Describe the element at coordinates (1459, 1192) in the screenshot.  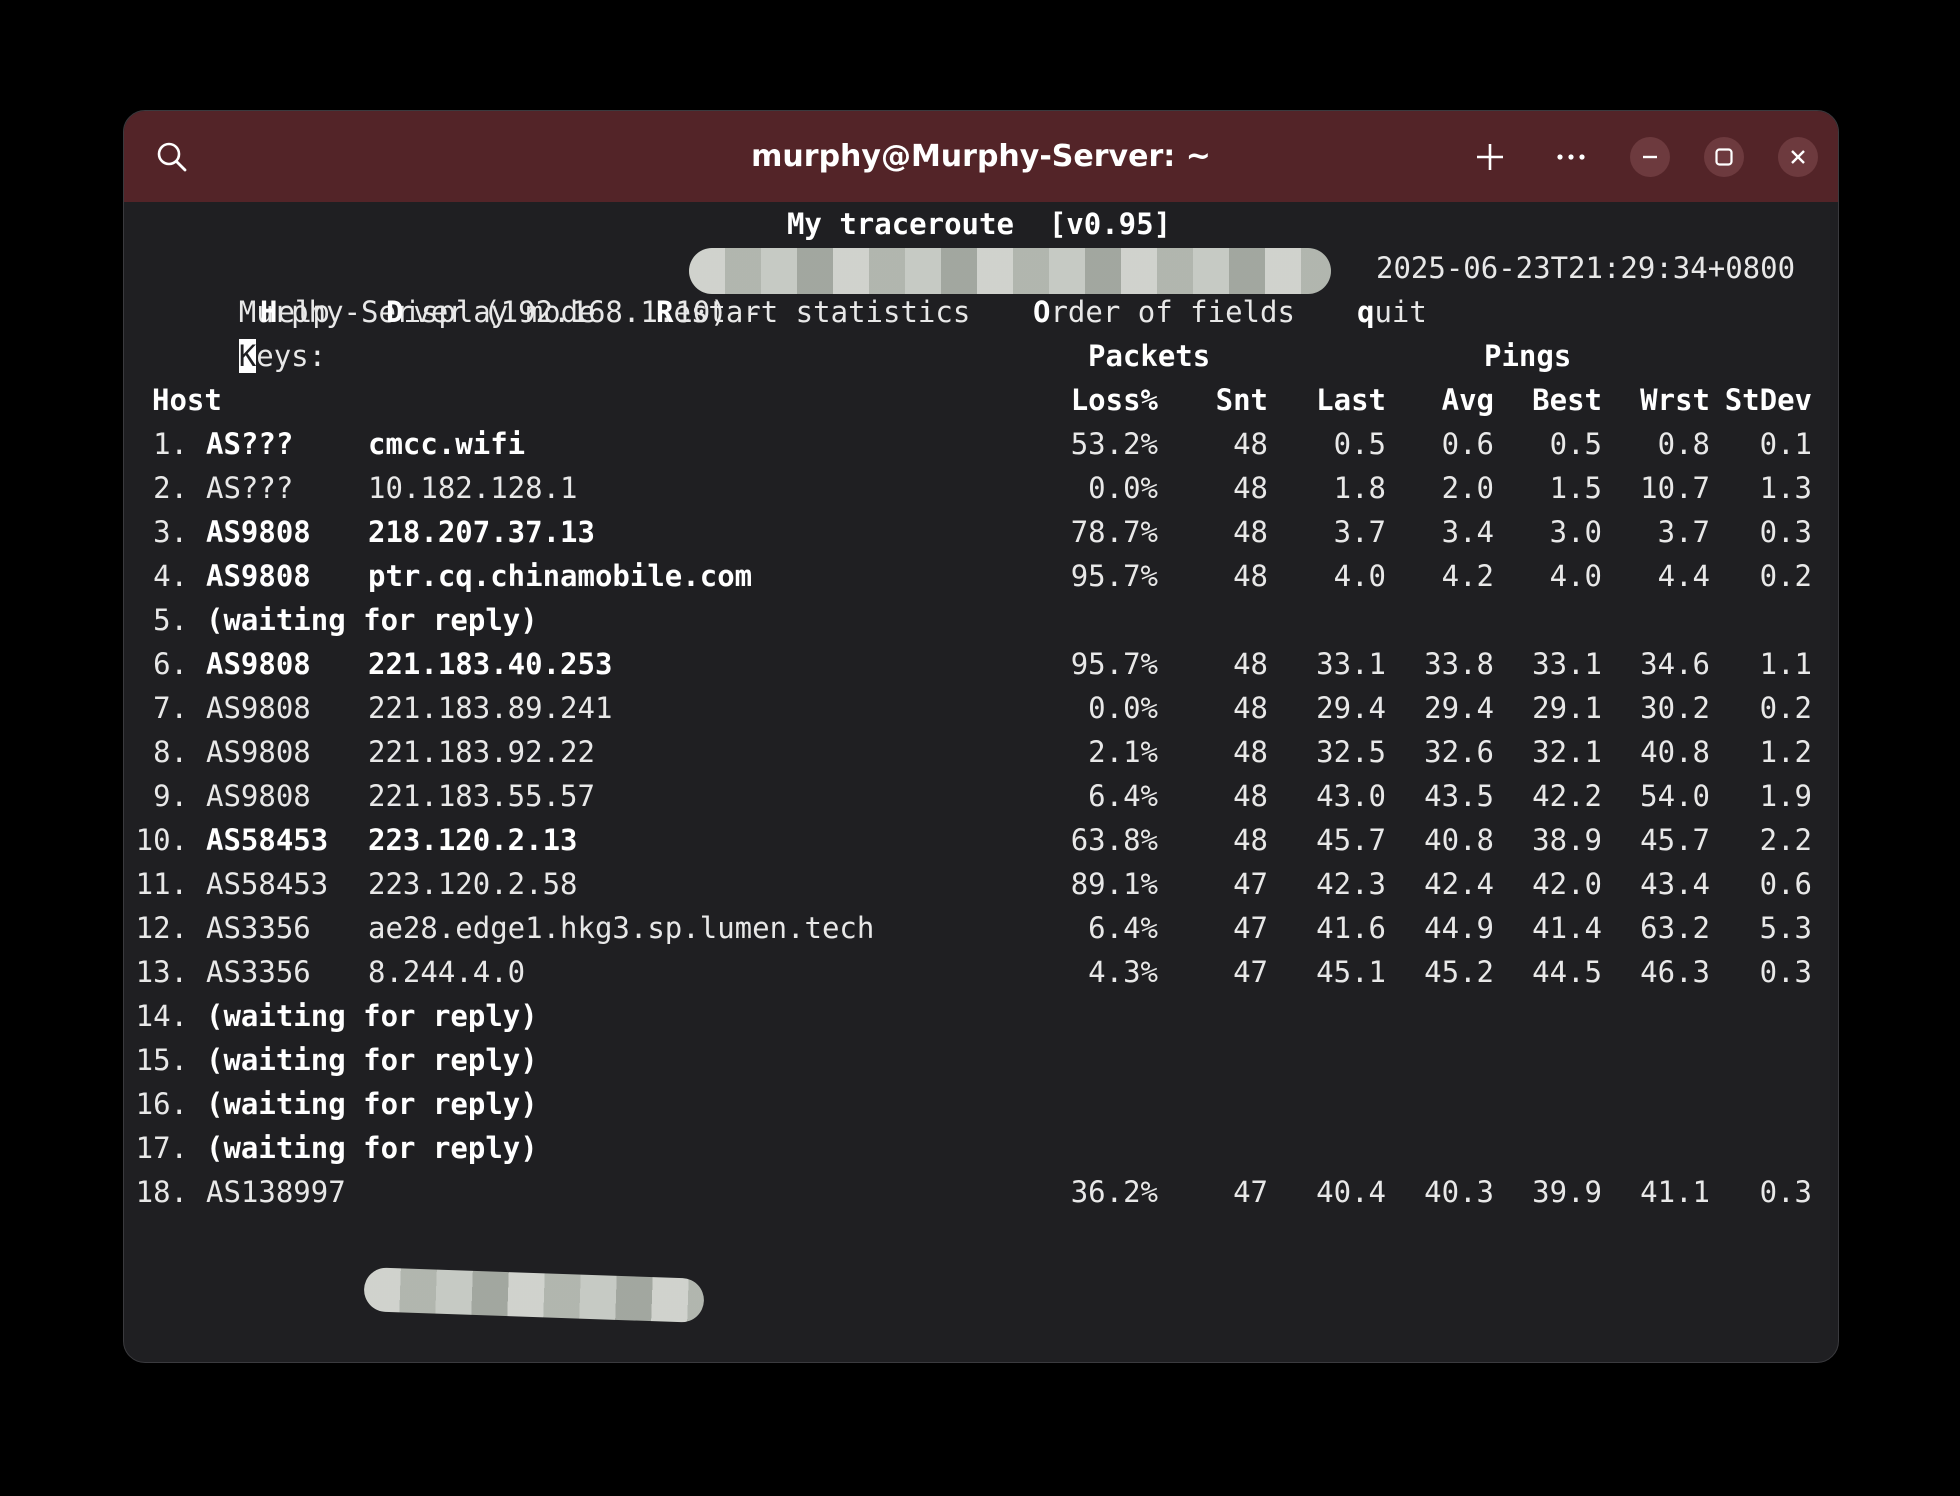
I see `hop-avg: 40.3` at that location.